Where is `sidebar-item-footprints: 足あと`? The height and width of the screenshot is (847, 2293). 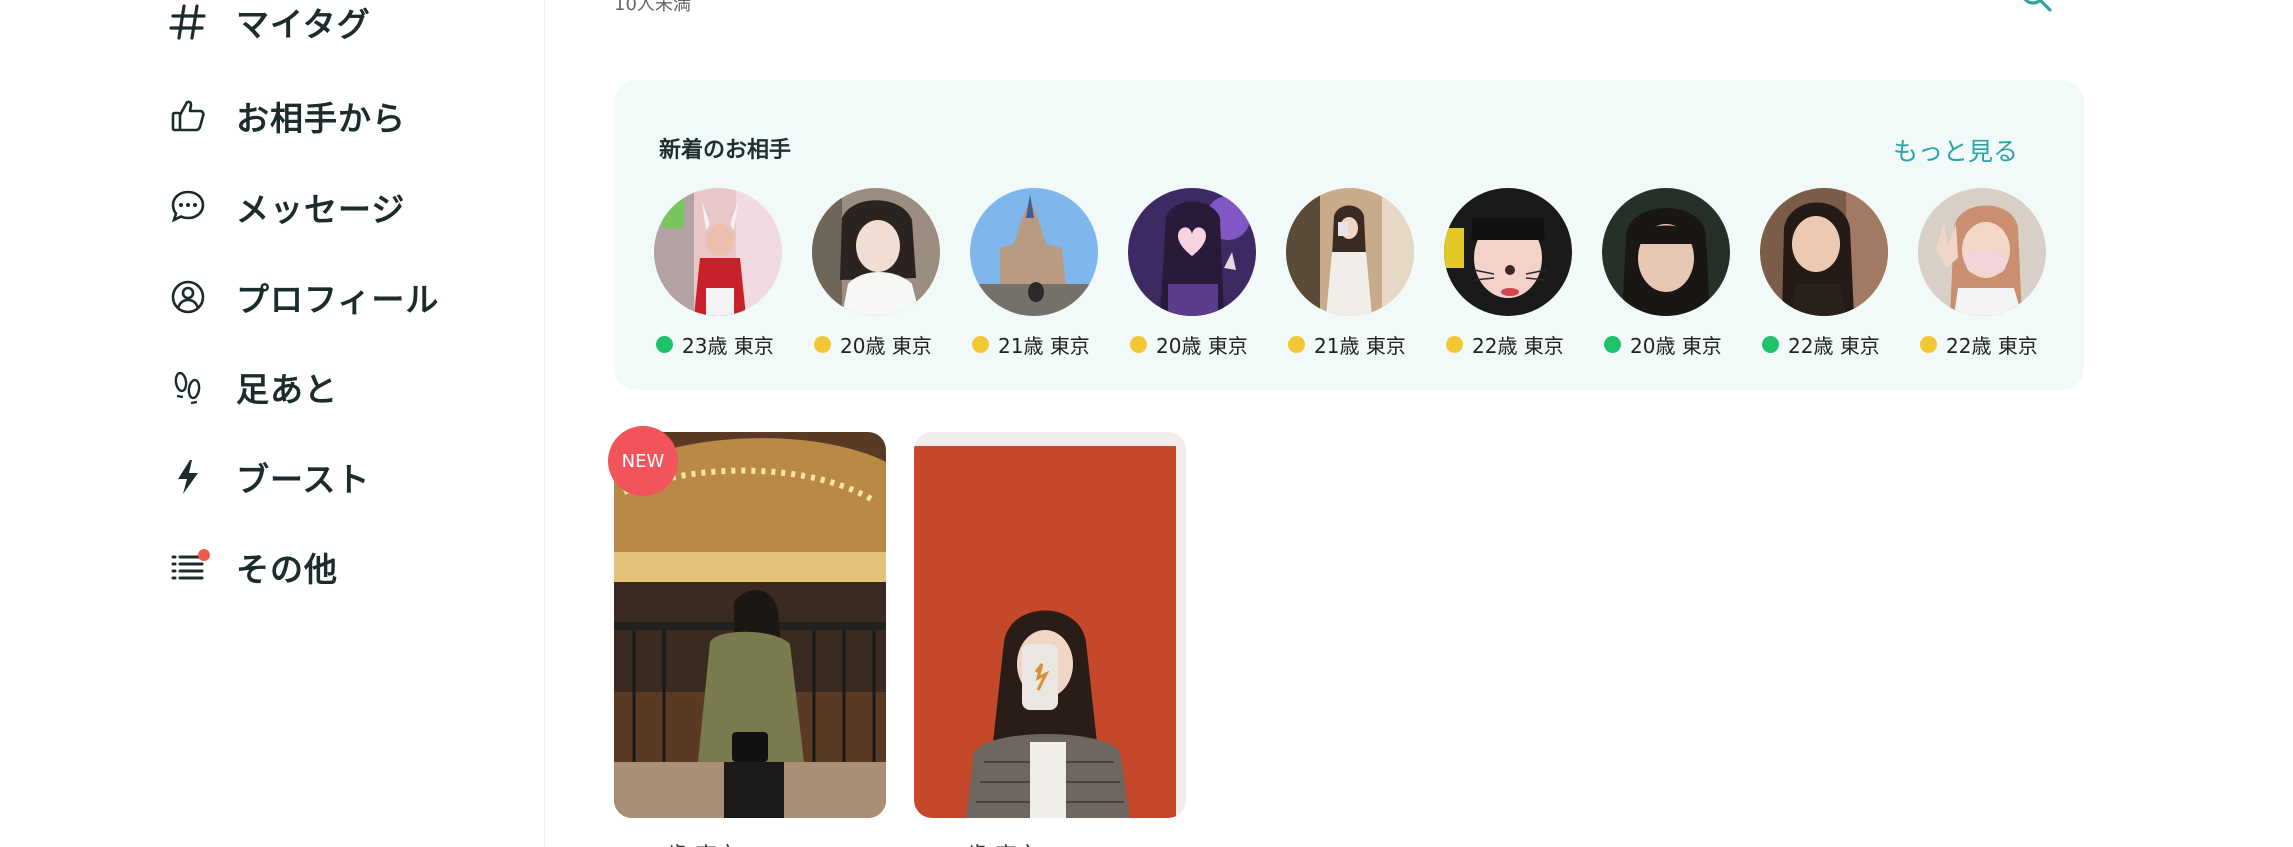
sidebar-item-footprints: 足あと is located at coordinates (252, 387).